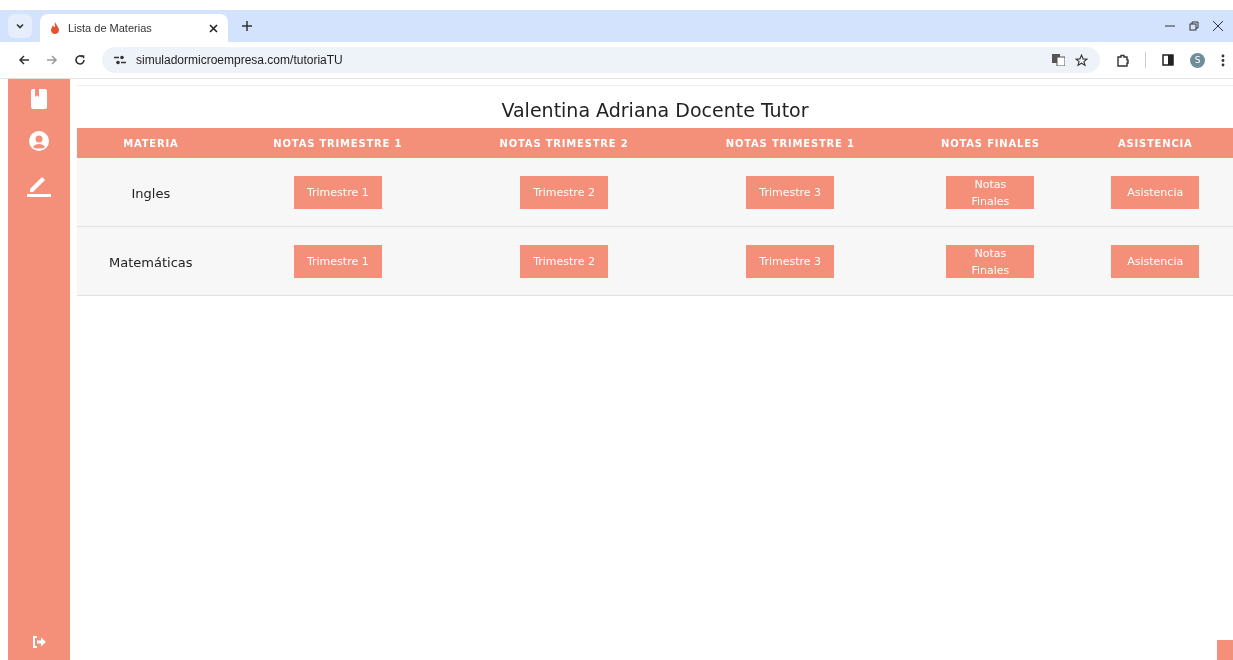 The height and width of the screenshot is (660, 1233). I want to click on new-tab-icon, so click(247, 26).